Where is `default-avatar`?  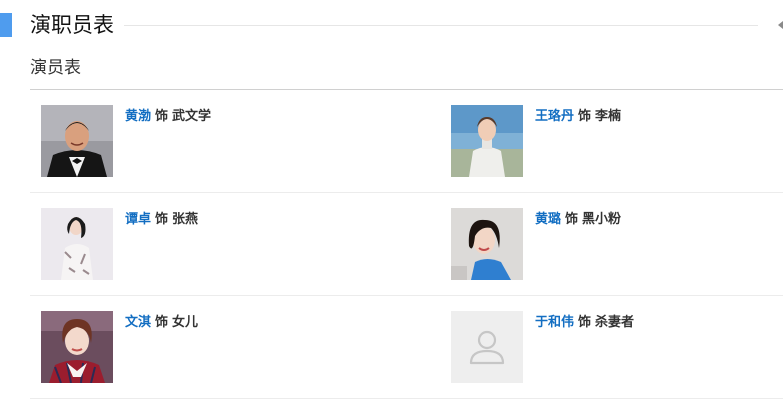
default-avatar is located at coordinates (487, 347).